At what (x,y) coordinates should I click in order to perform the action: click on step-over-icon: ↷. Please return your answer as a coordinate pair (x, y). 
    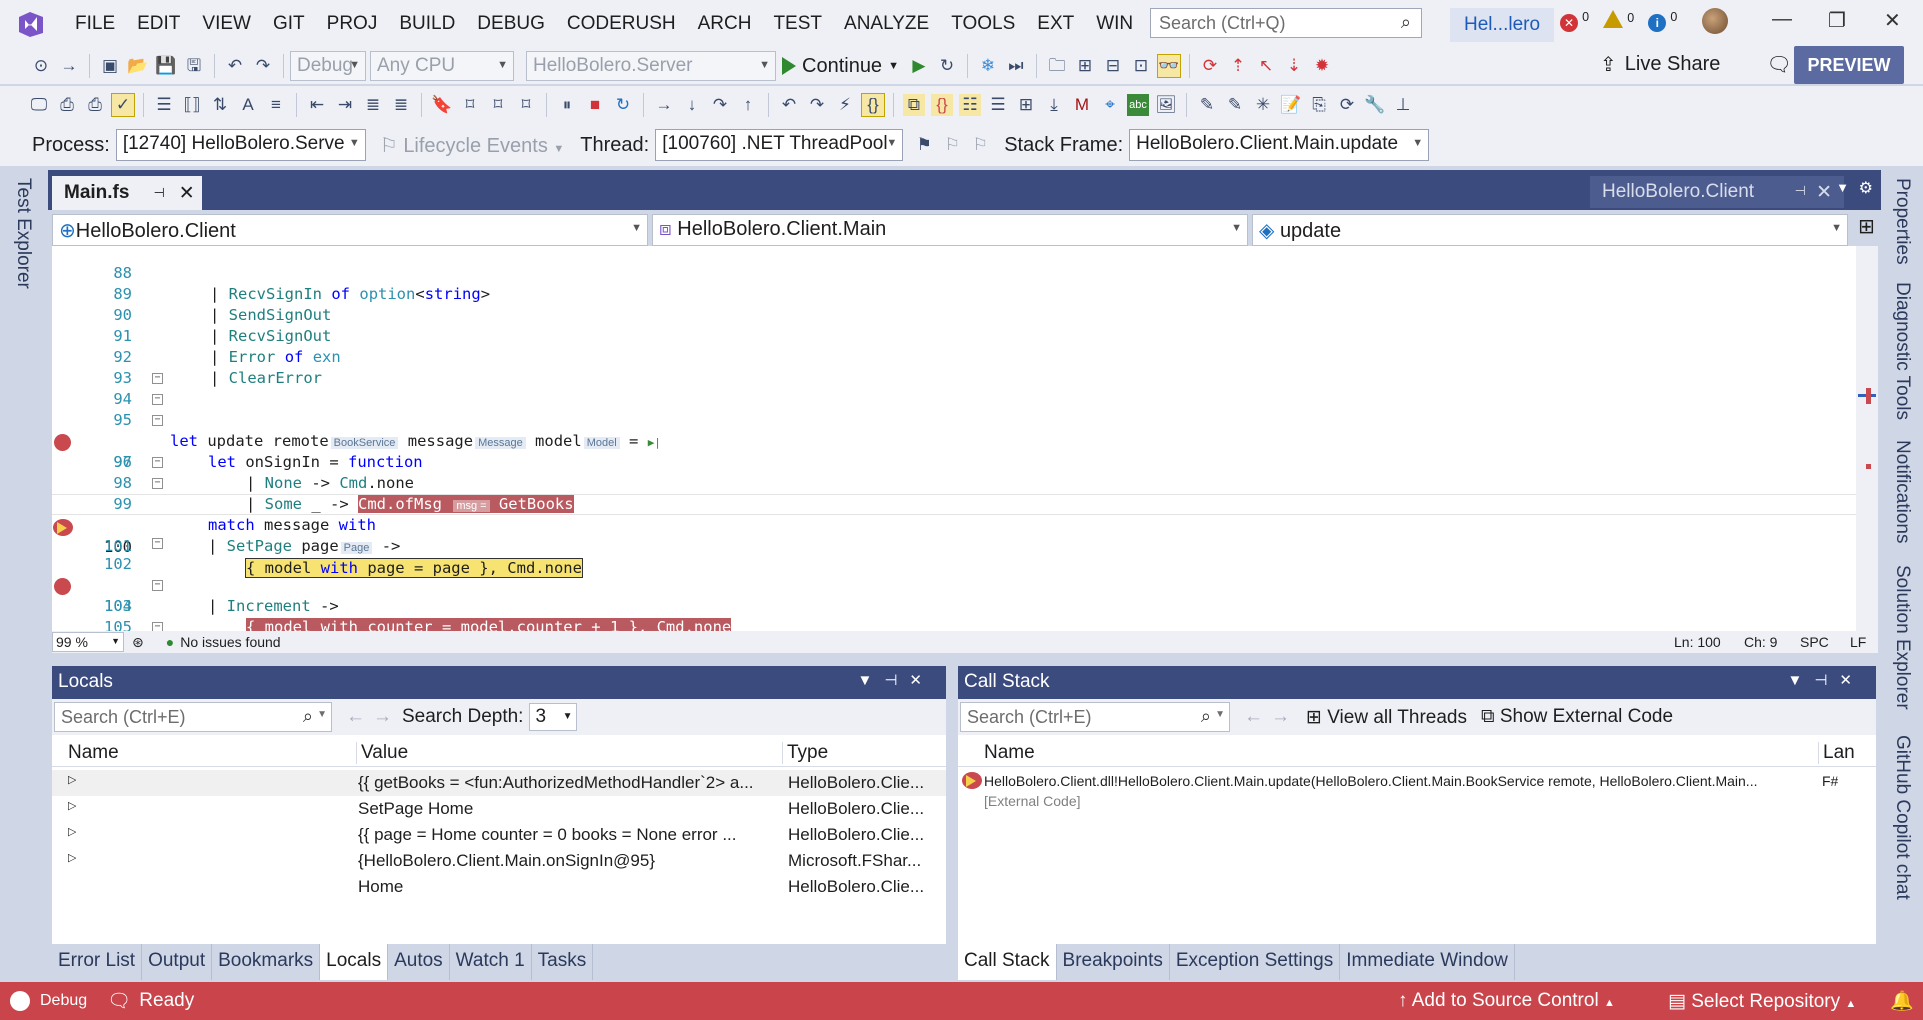
    Looking at the image, I should click on (720, 105).